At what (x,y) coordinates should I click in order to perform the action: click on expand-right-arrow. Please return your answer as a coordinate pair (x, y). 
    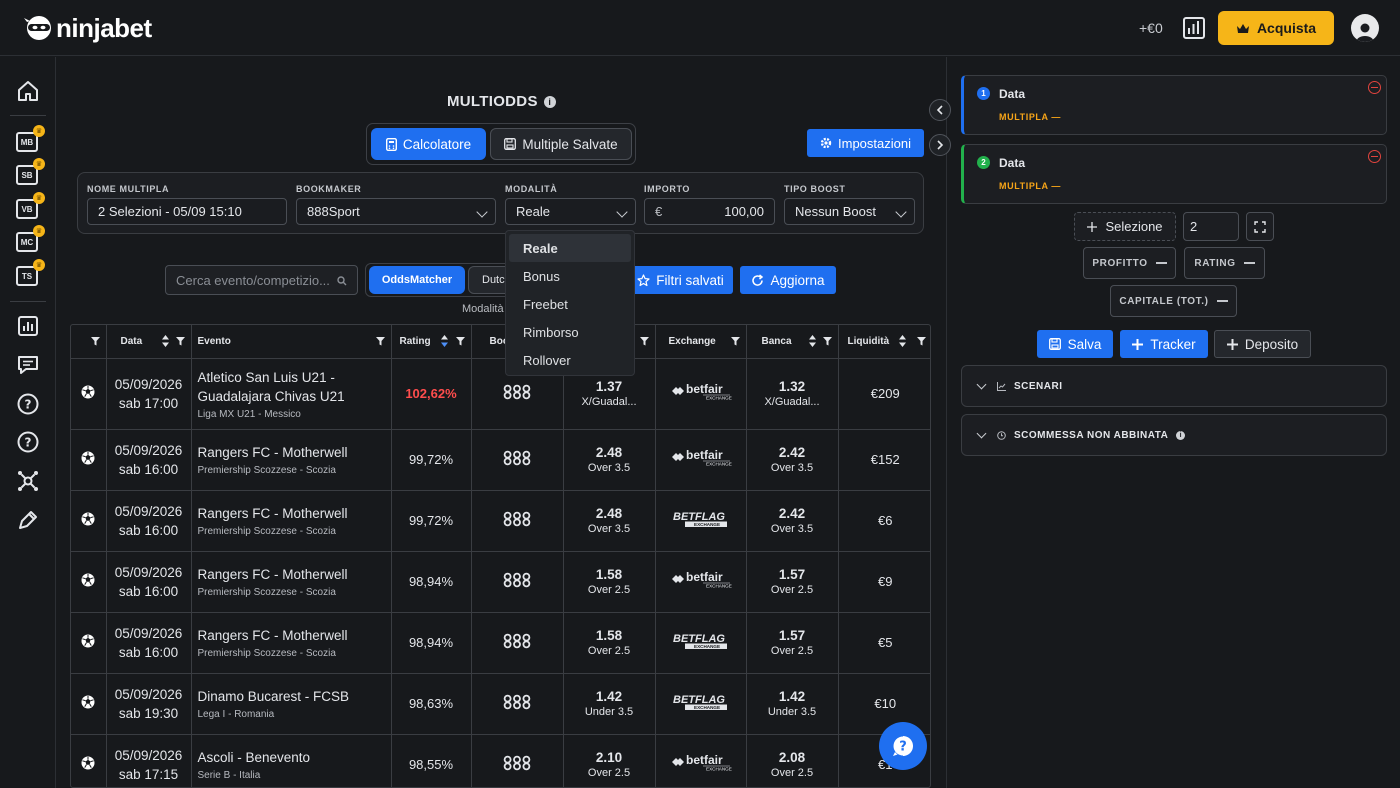
    Looking at the image, I should click on (940, 145).